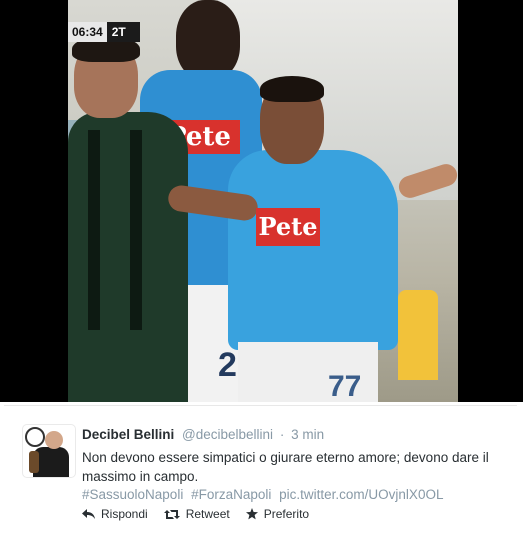 This screenshot has width=523, height=542. Describe the element at coordinates (286, 514) in the screenshot. I see `favorite-label: Preferito` at that location.